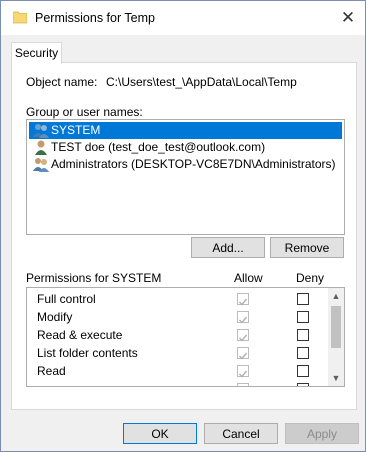 Image resolution: width=366 pixels, height=452 pixels. What do you see at coordinates (336, 378) in the screenshot?
I see `scroll-down-icon: ▼` at bounding box center [336, 378].